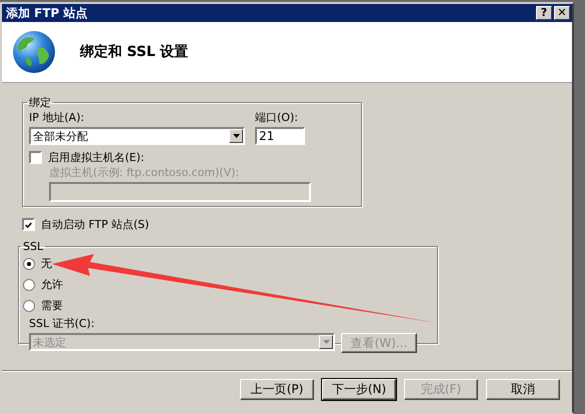 The image size is (585, 414). I want to click on field-label: 端口(O):, so click(277, 117).